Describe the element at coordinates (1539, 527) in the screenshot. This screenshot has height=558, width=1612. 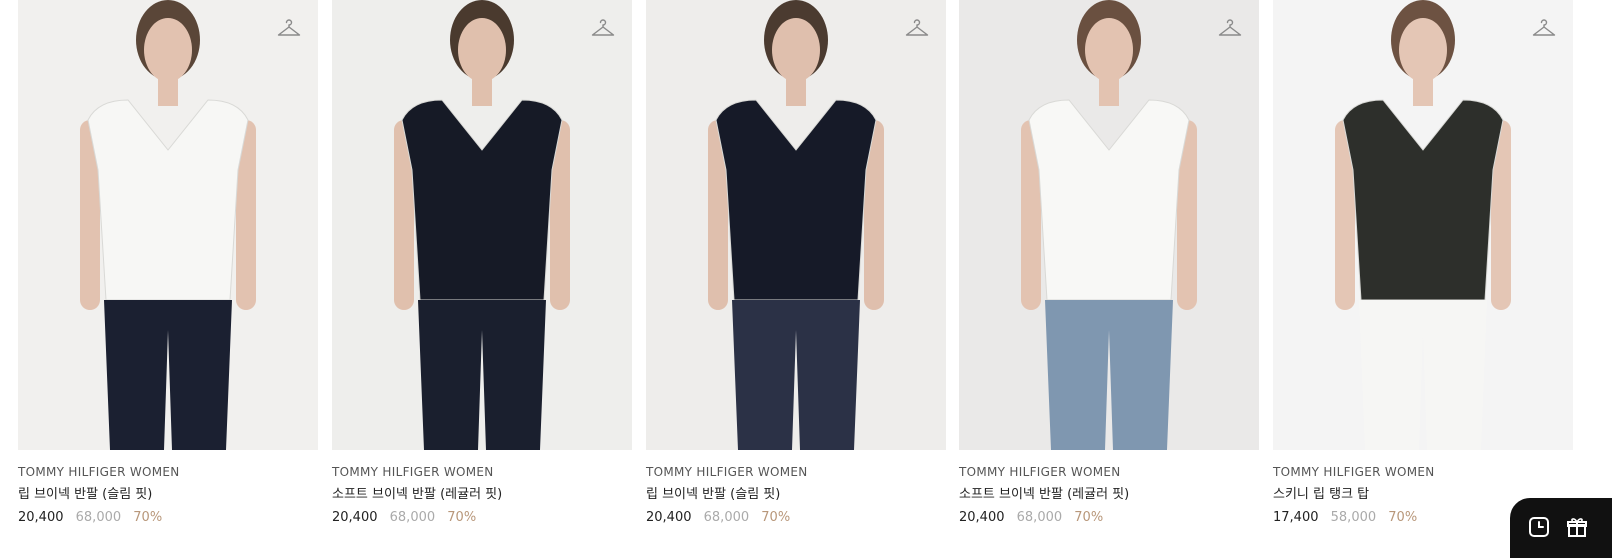
I see `clock-icon` at that location.